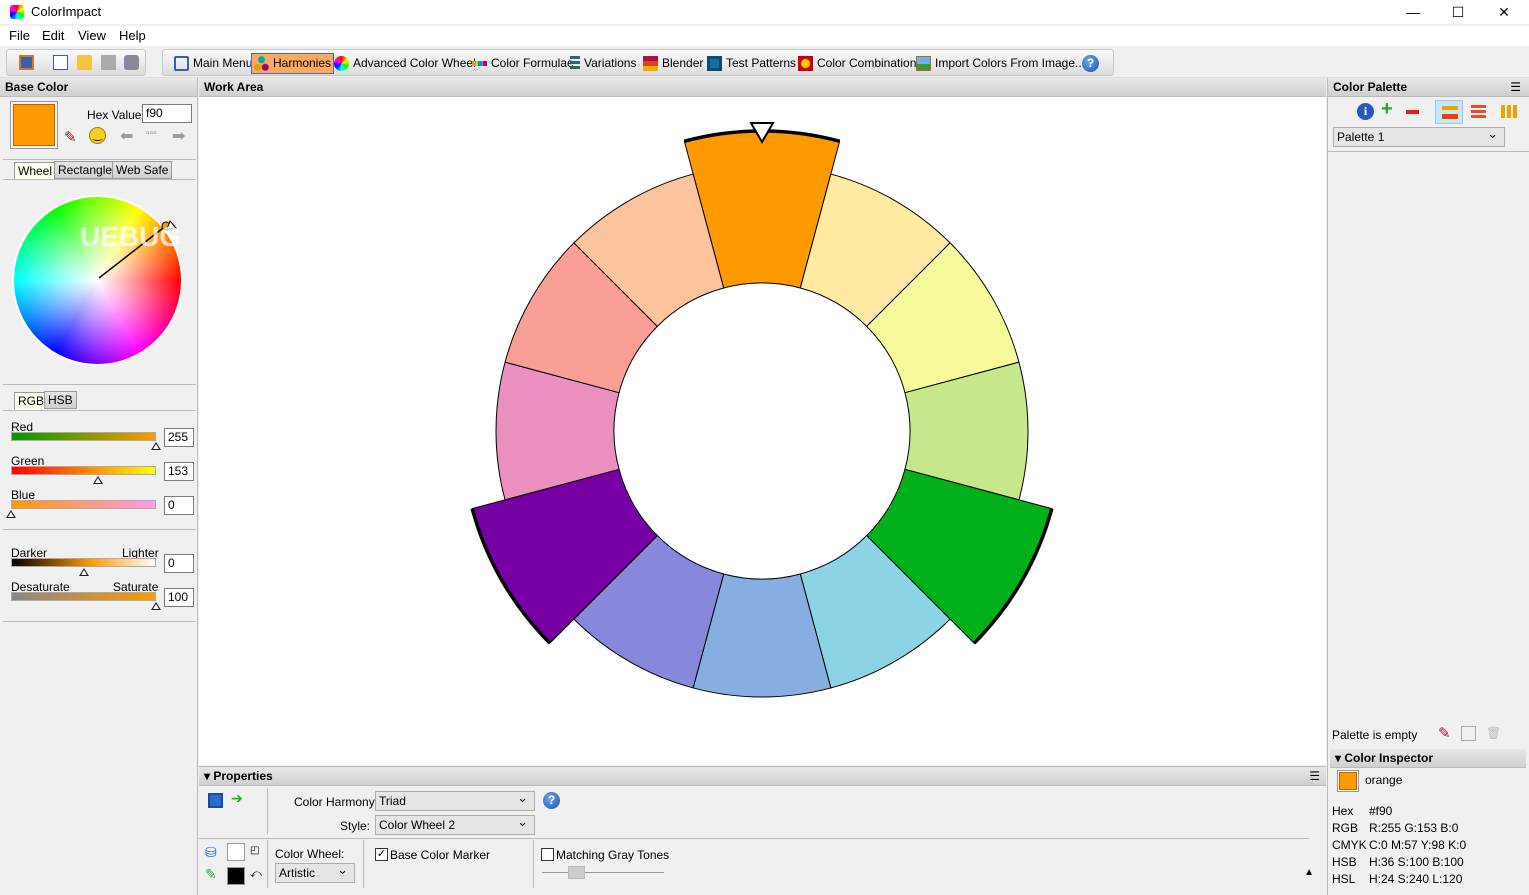  I want to click on lightness-input: 0, so click(179, 563).